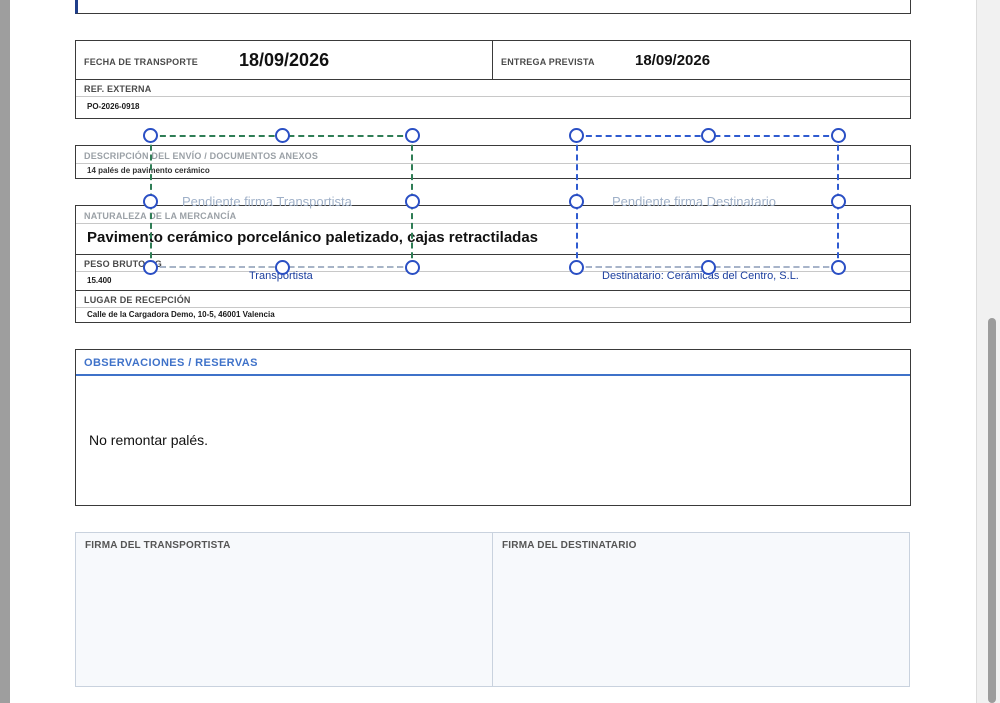 The height and width of the screenshot is (703, 1000). I want to click on transport-dates-box, so click(493, 60).